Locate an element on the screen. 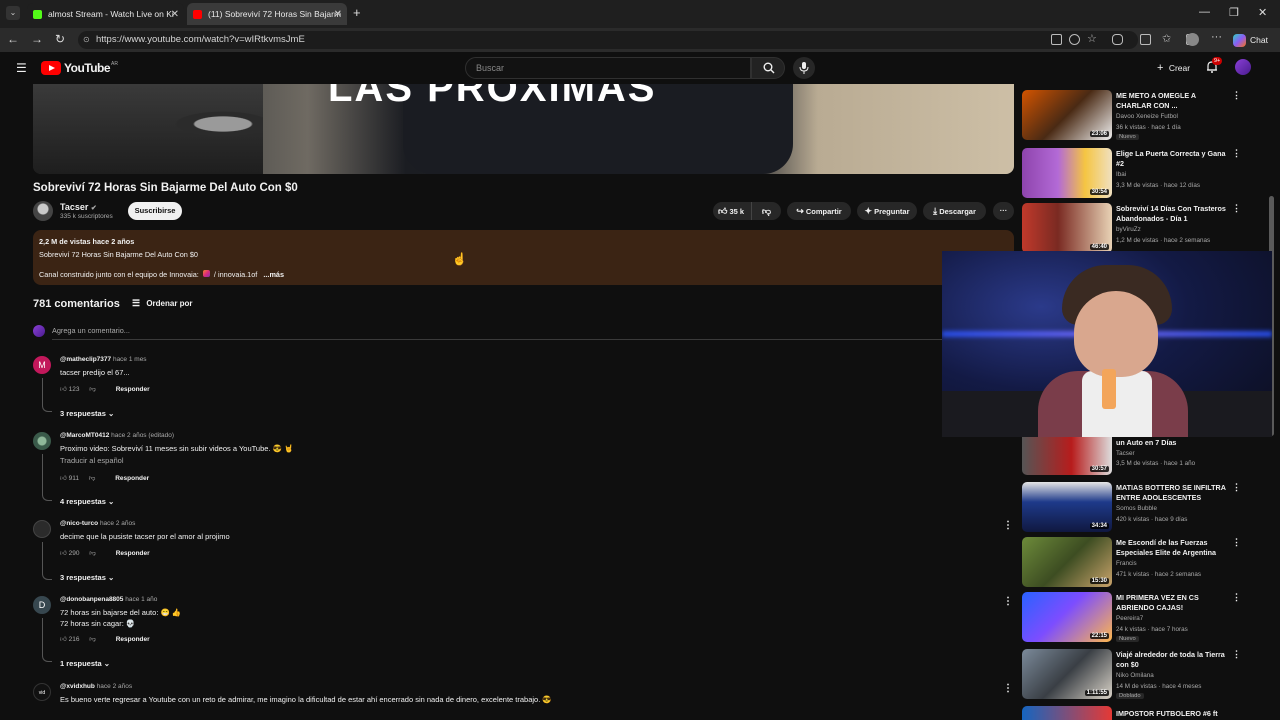 This screenshot has width=1280, height=720. recommended-video: IMPOSTOR FUTBOLERO #6 ft is located at coordinates (1134, 713).